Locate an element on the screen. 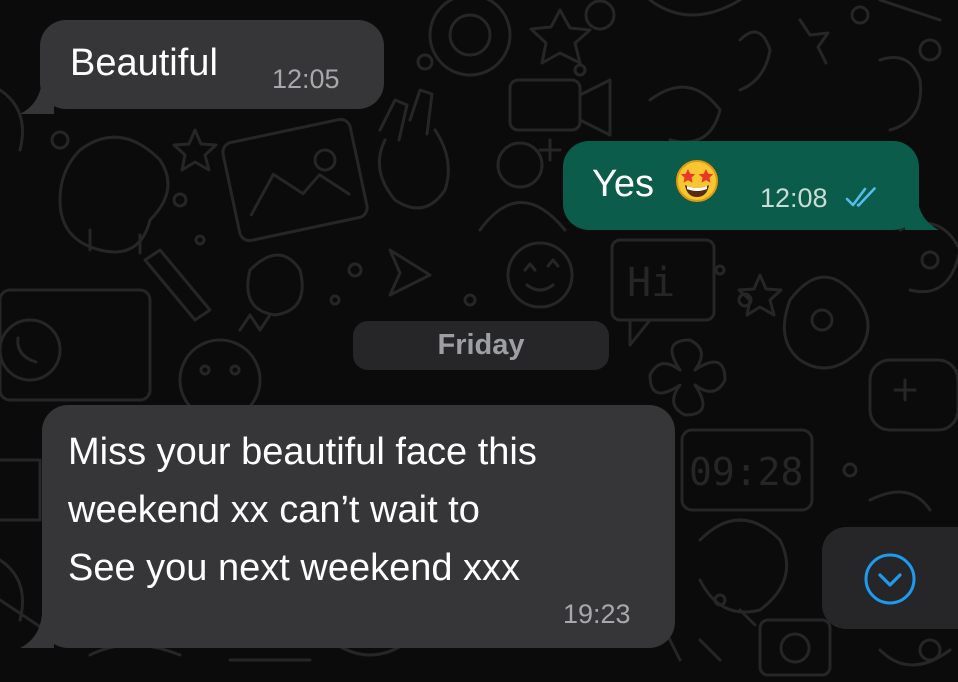  message-bubble-outgoing: Yes 12:08 is located at coordinates (751, 185).